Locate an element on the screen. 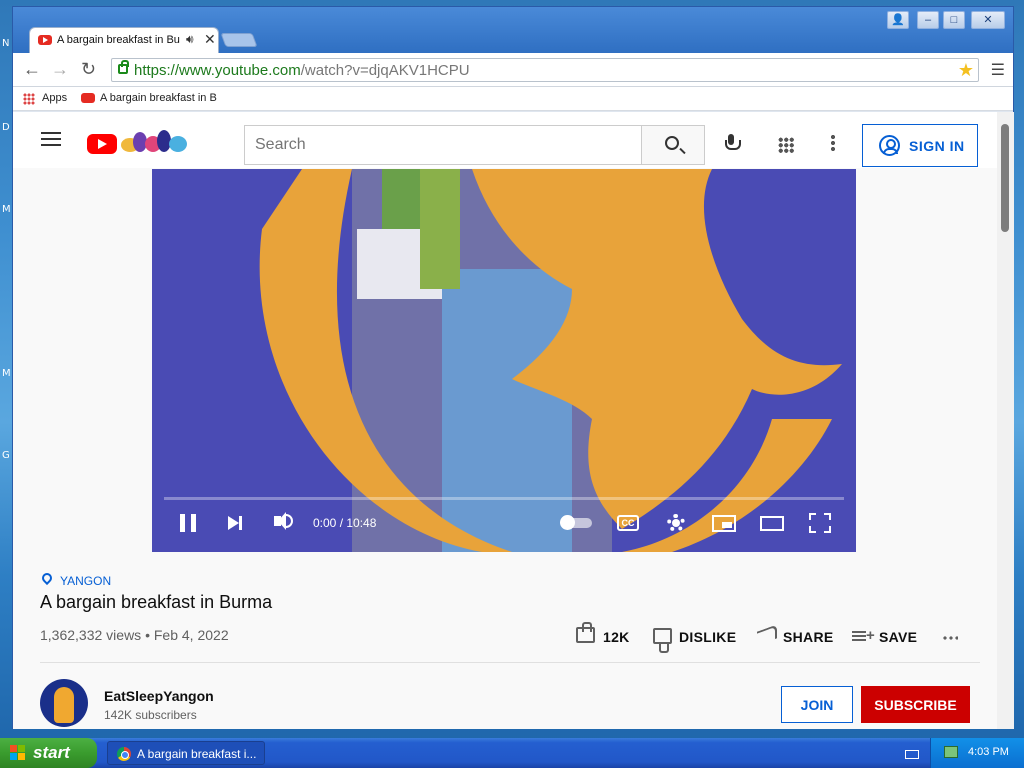 Image resolution: width=1024 pixels, height=768 pixels. user-circle-icon is located at coordinates (889, 145).